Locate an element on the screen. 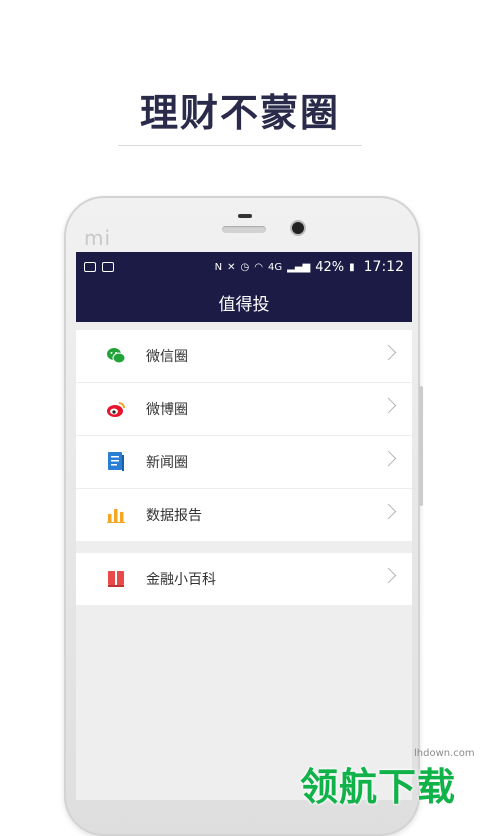 This screenshot has width=480, height=836. gallery-notification-icon is located at coordinates (90, 267).